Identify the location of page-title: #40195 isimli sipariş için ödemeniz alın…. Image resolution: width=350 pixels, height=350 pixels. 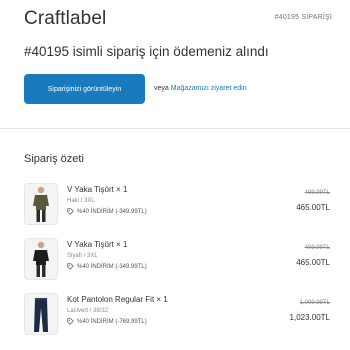
(146, 51).